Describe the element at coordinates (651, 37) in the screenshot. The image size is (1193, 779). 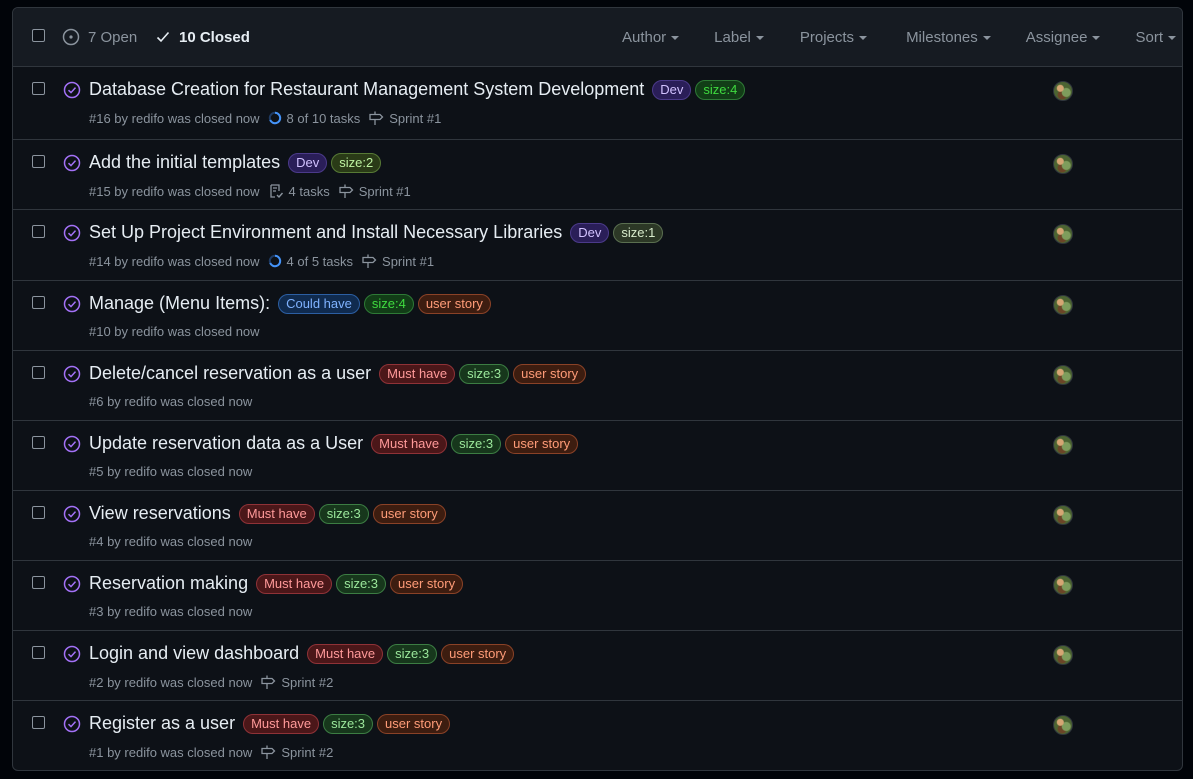
I see `author-filter: Author` at that location.